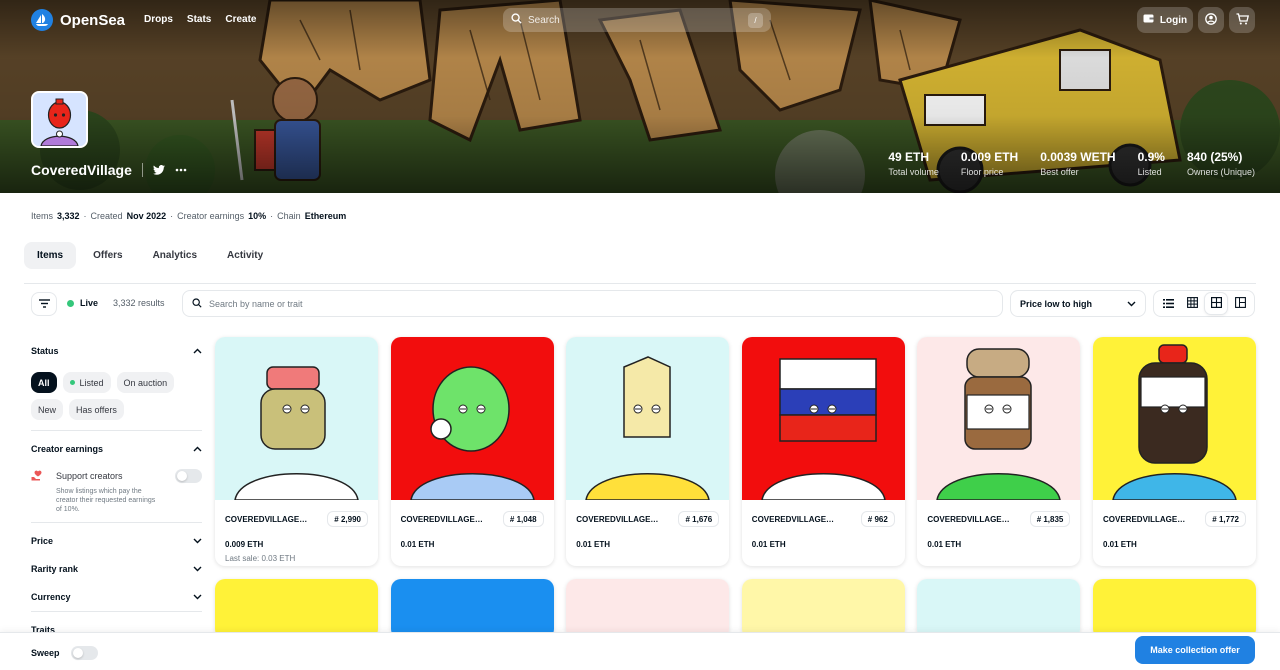 This screenshot has height=670, width=1280. I want to click on heart-hand-icon, so click(38, 478).